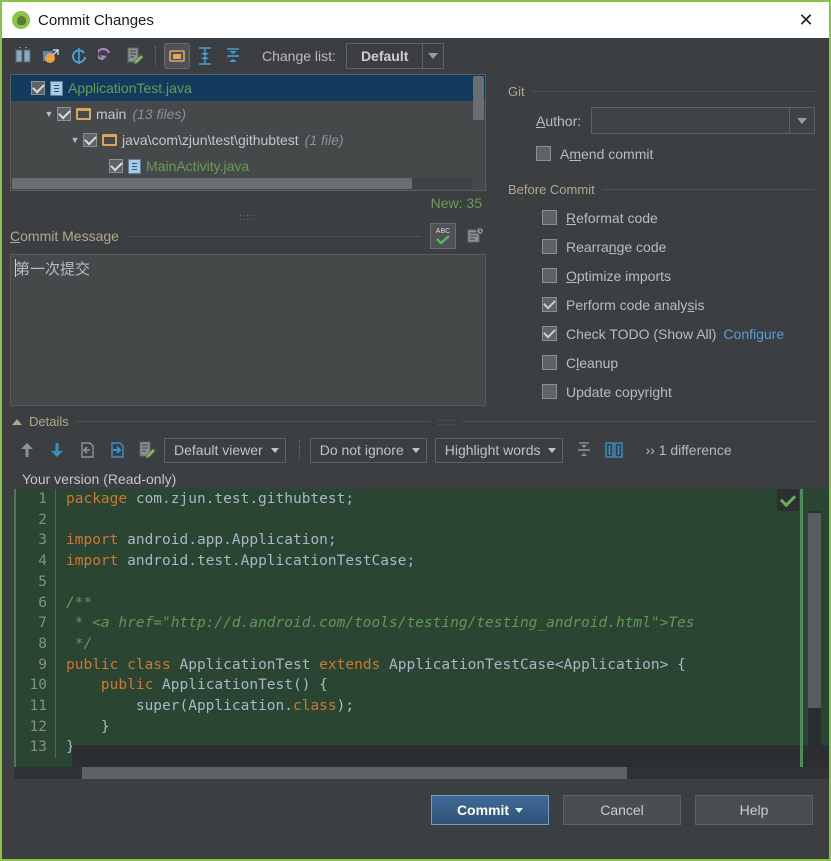  Describe the element at coordinates (788, 500) in the screenshot. I see `inspection-ok-icon` at that location.